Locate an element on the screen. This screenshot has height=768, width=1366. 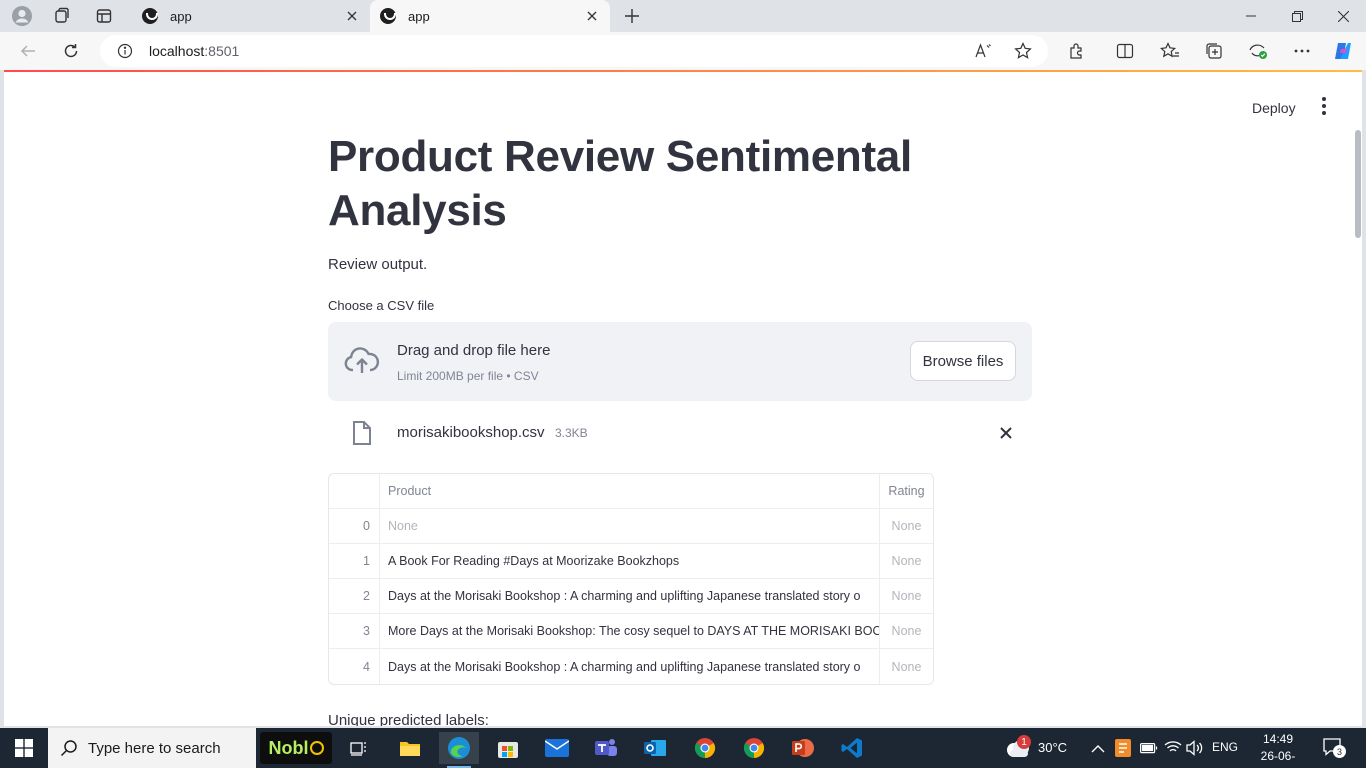
search-placeholder: Type here to search is located at coordinates (154, 748).